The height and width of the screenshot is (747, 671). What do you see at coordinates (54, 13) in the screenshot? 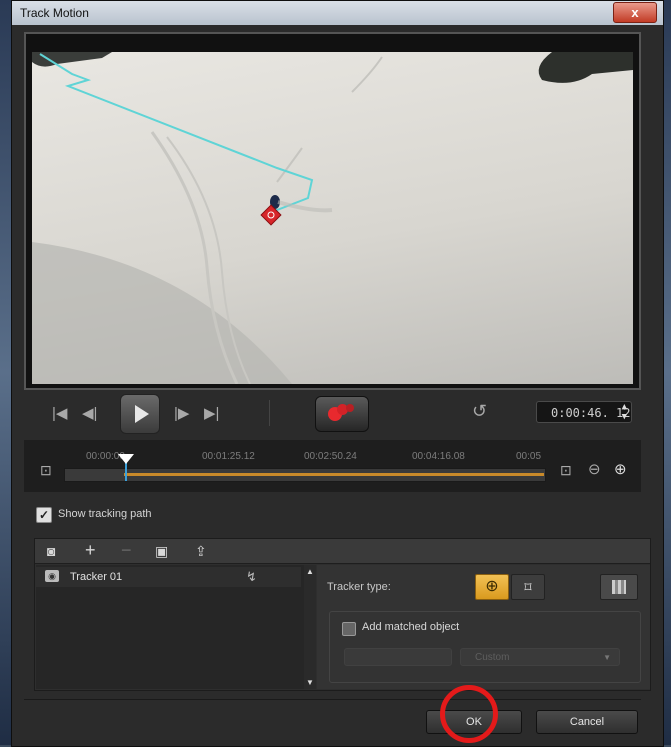
I see `window-title: Track Motion` at bounding box center [54, 13].